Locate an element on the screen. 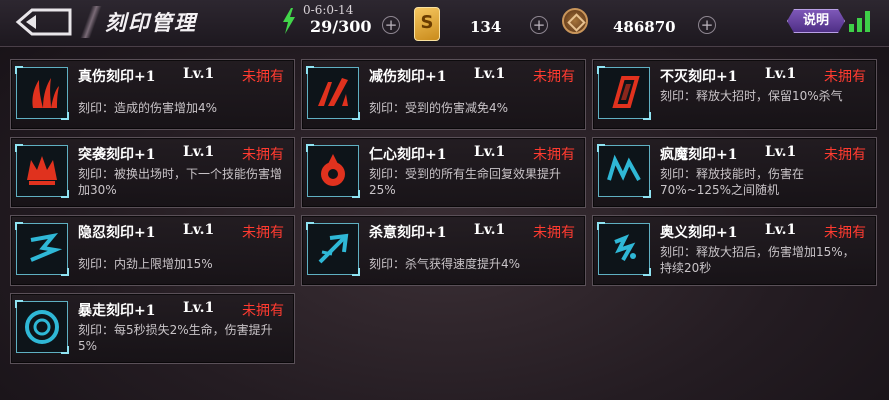 This screenshot has width=889, height=400. title-divider is located at coordinates (91, 22).